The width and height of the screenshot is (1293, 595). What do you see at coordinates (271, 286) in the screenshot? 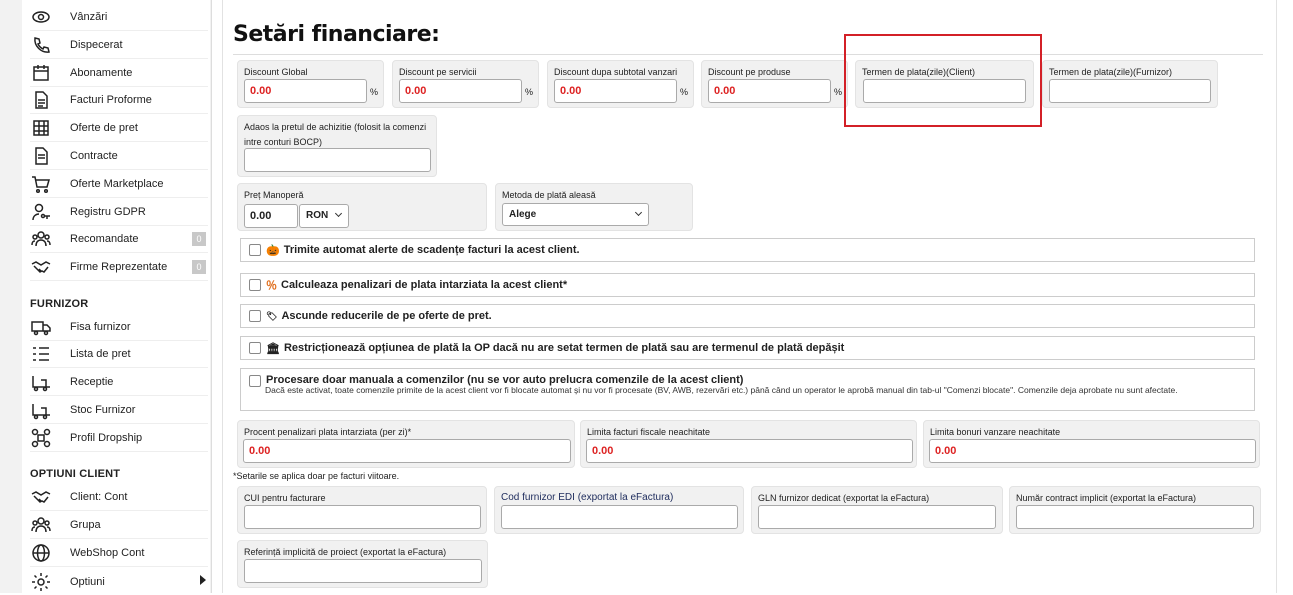
I see `percent-icon: ％` at bounding box center [271, 286].